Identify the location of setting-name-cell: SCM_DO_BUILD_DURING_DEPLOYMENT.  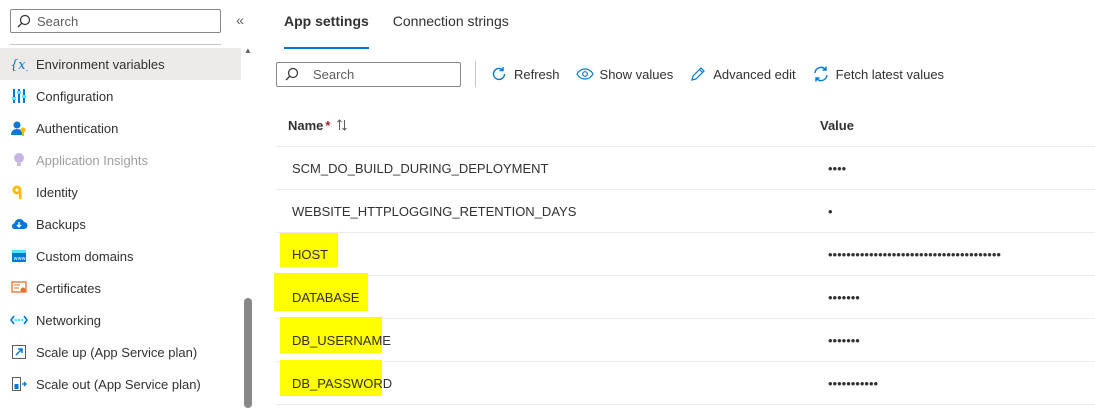
(552, 168).